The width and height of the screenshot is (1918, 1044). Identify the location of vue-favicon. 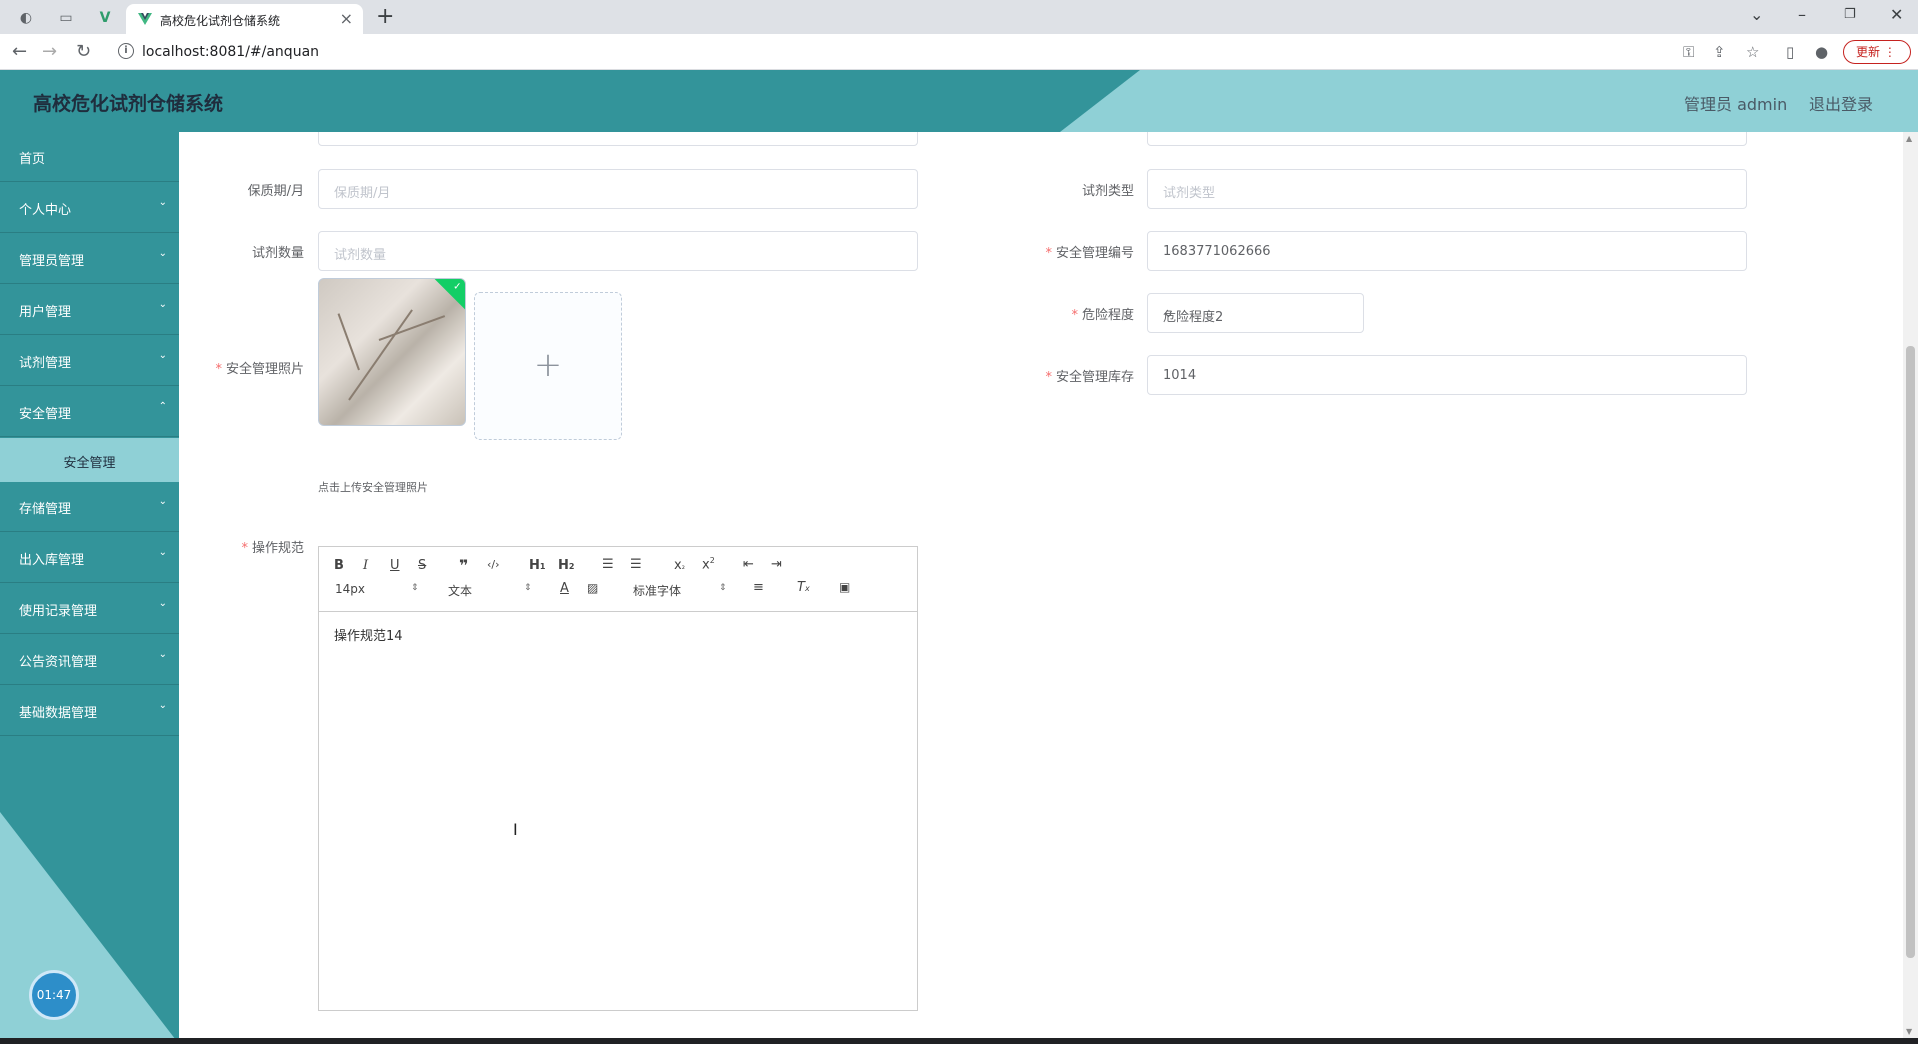
(145, 19).